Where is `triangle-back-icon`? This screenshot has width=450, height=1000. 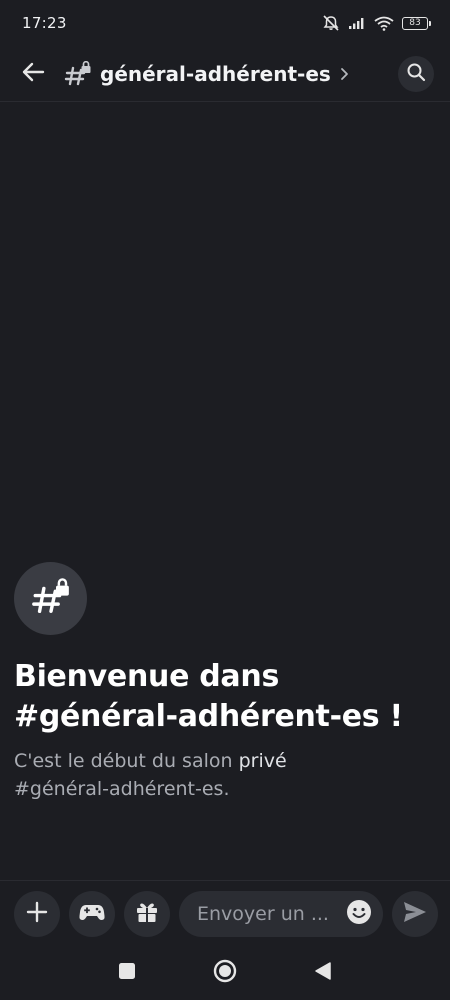 triangle-back-icon is located at coordinates (323, 973).